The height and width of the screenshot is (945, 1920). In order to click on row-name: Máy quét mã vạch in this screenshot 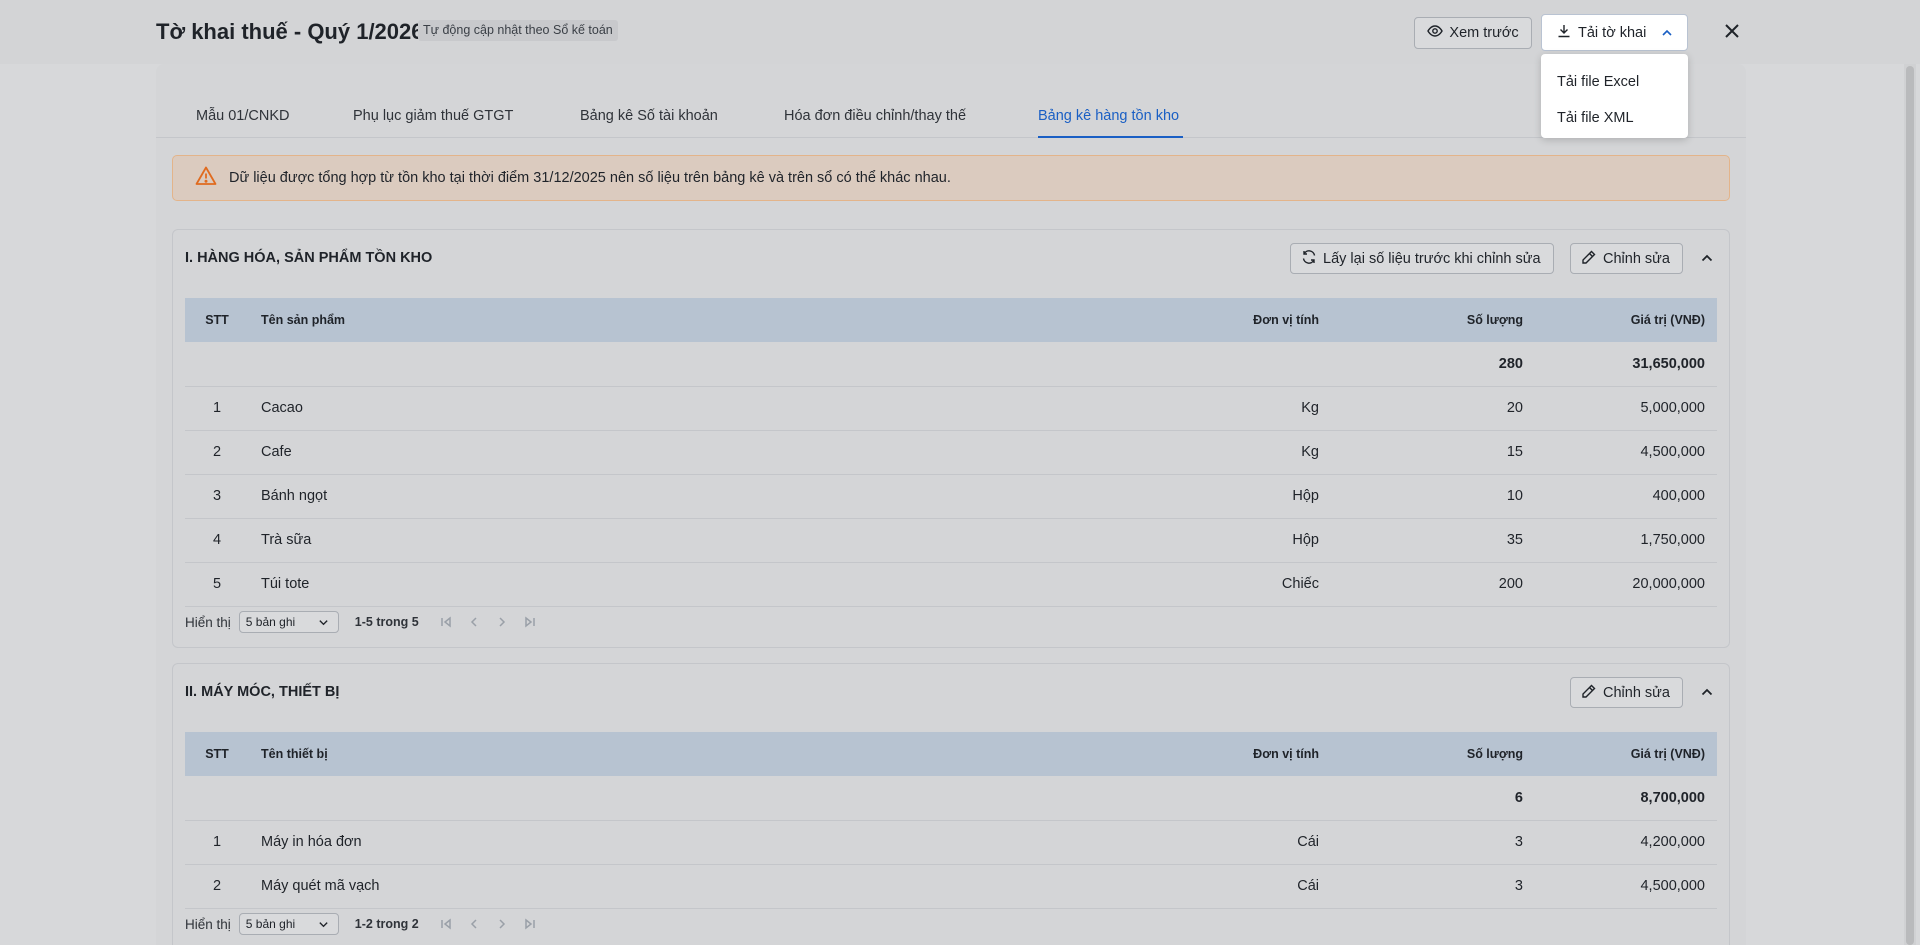, I will do `click(509, 886)`.